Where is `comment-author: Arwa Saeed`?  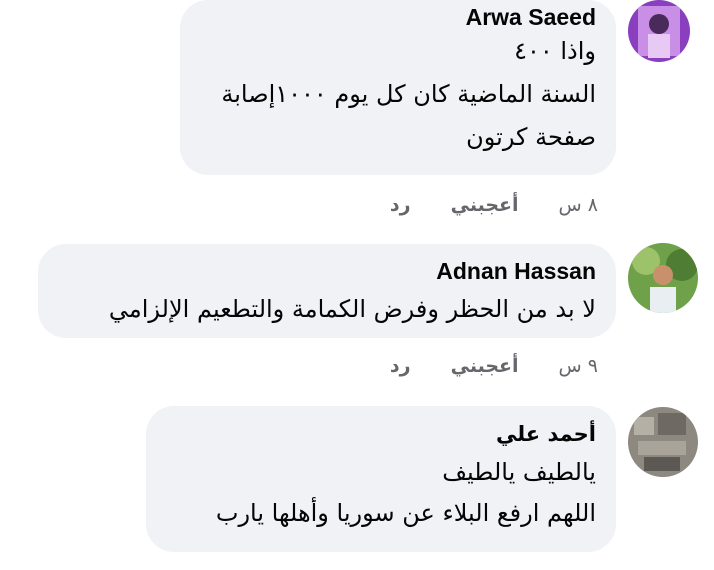 comment-author: Arwa Saeed is located at coordinates (398, 17).